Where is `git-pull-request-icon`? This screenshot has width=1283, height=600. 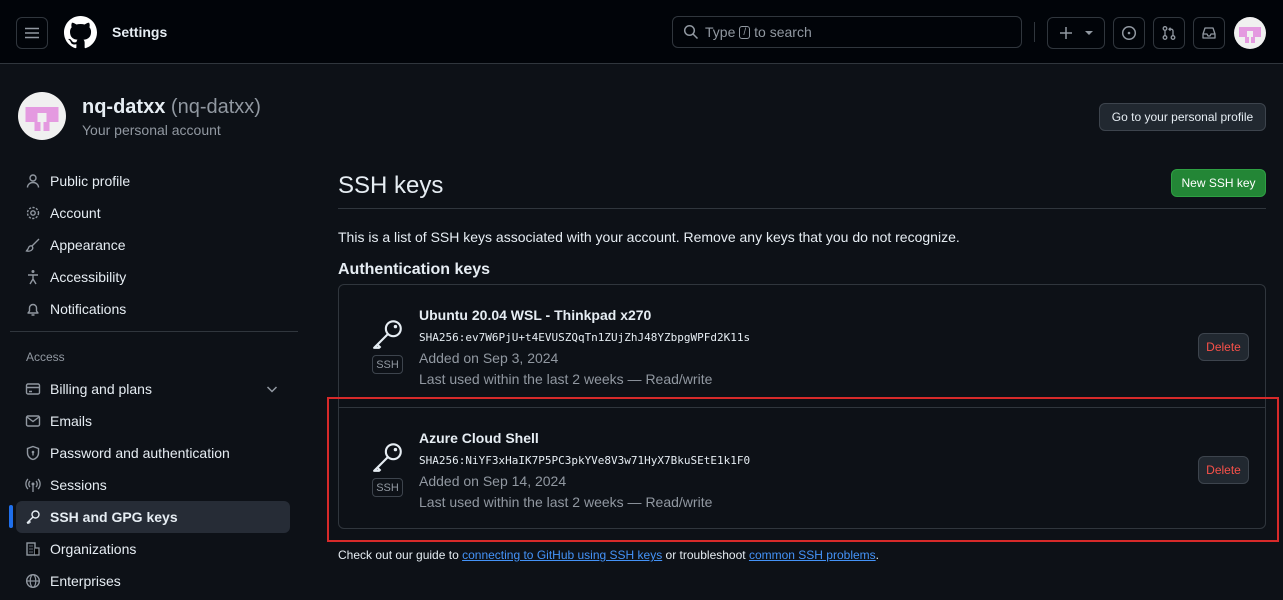 git-pull-request-icon is located at coordinates (1169, 33).